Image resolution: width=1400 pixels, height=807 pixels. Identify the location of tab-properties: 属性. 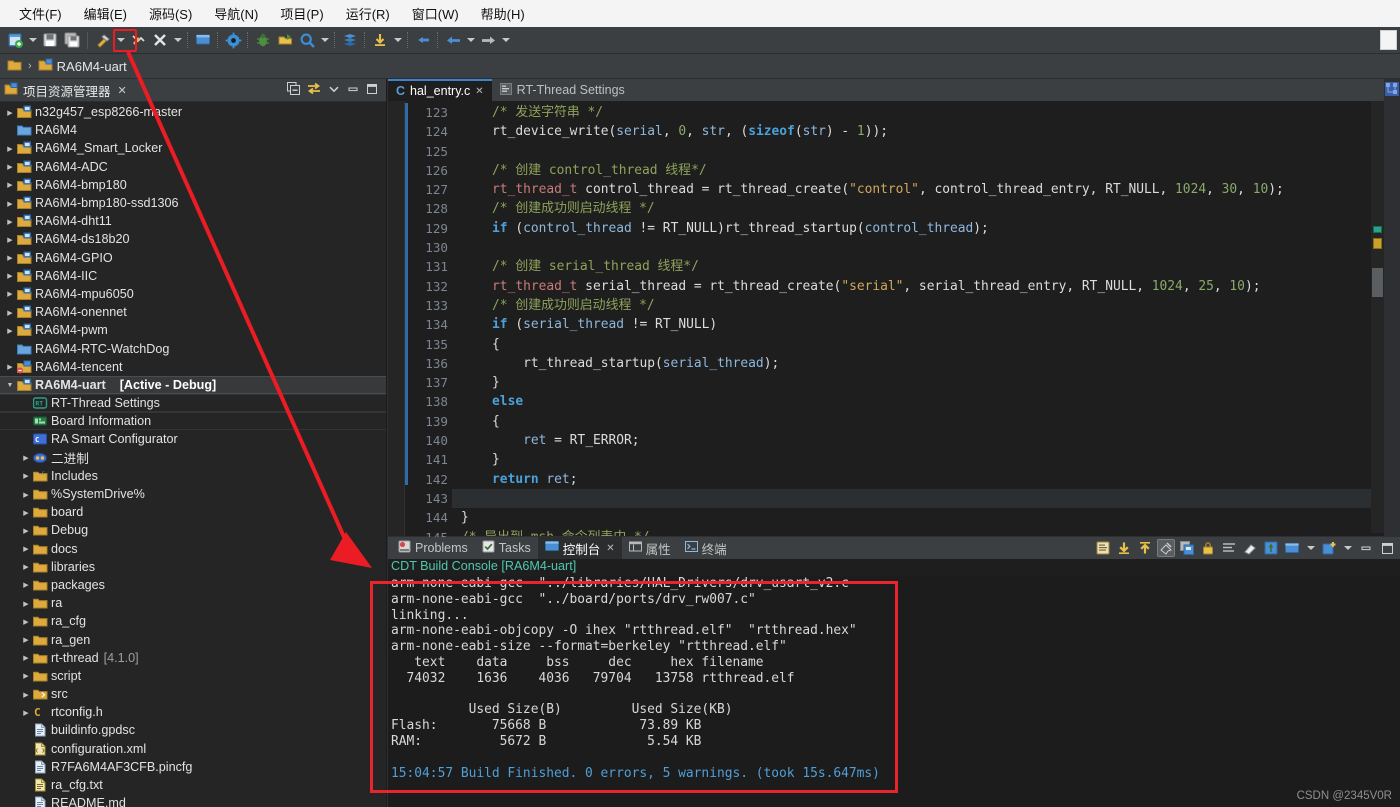
(650, 548).